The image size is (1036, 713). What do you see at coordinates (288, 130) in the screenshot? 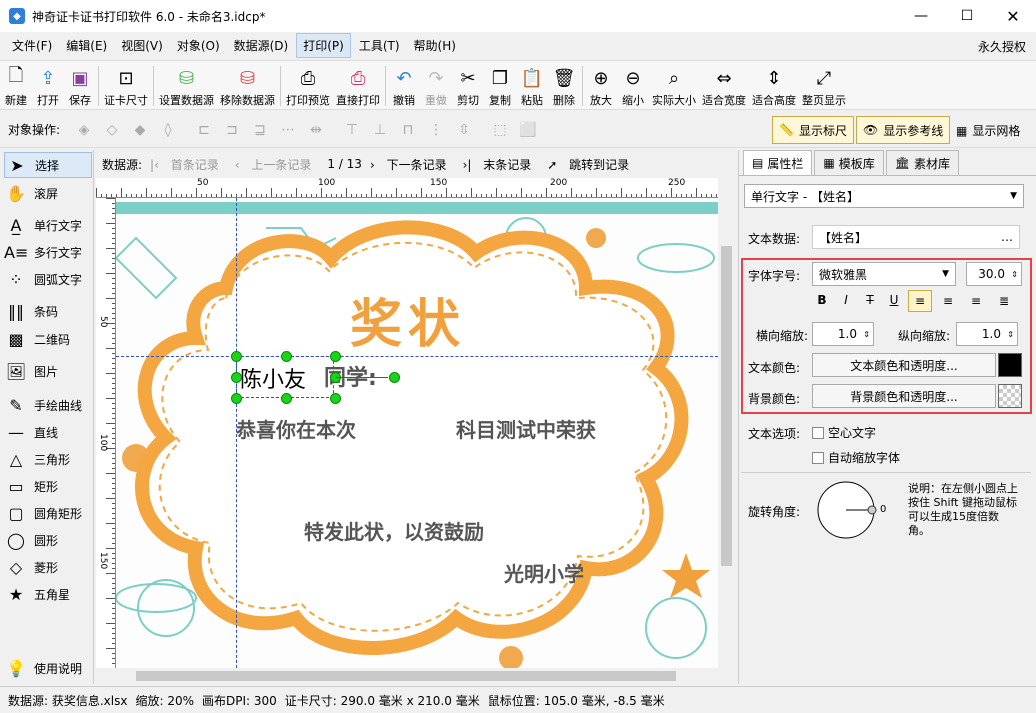
I see `distribute-h-icon: ⋯` at bounding box center [288, 130].